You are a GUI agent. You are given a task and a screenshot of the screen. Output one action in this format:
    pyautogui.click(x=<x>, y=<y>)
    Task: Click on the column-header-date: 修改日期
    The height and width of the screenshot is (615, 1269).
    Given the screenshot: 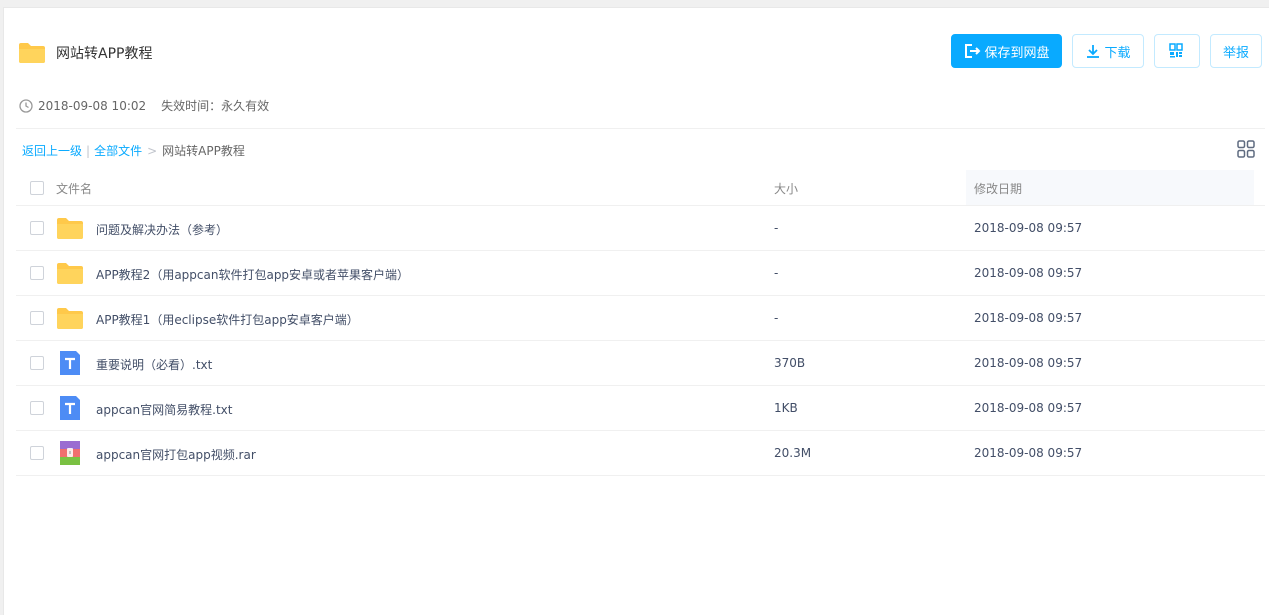 What is the action you would take?
    pyautogui.click(x=998, y=188)
    